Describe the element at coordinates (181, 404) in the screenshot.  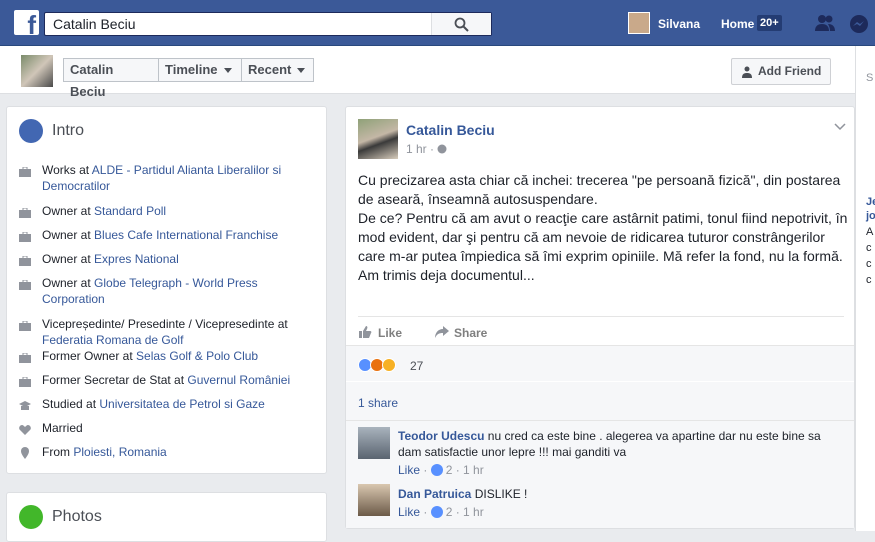
I see `intro-row-link: Universitatea de Petrol si Gaze` at that location.